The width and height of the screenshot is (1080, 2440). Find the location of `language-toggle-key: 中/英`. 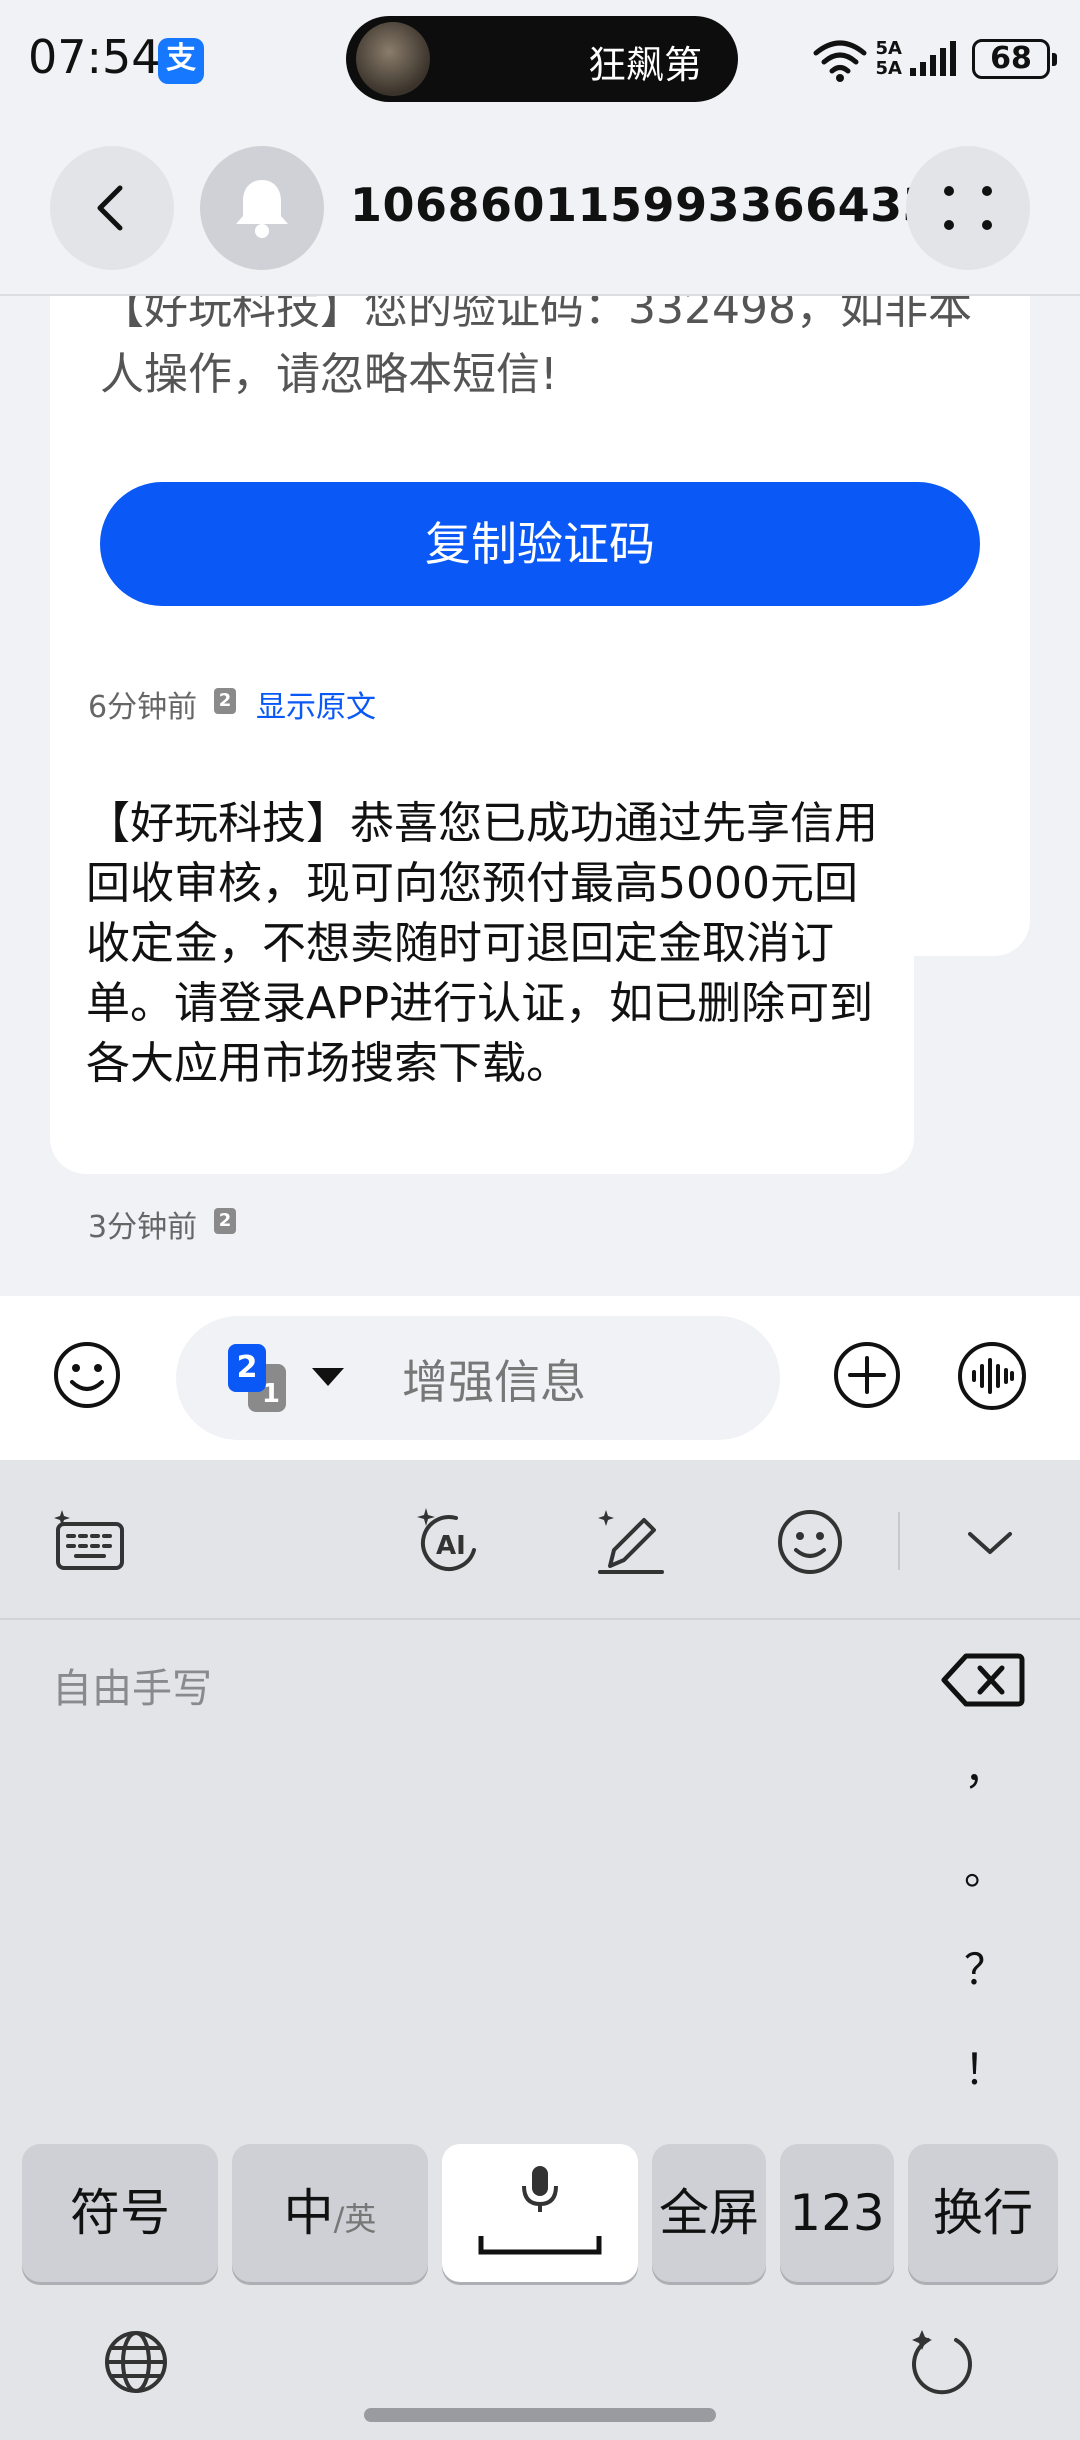

language-toggle-key: 中/英 is located at coordinates (330, 2213).